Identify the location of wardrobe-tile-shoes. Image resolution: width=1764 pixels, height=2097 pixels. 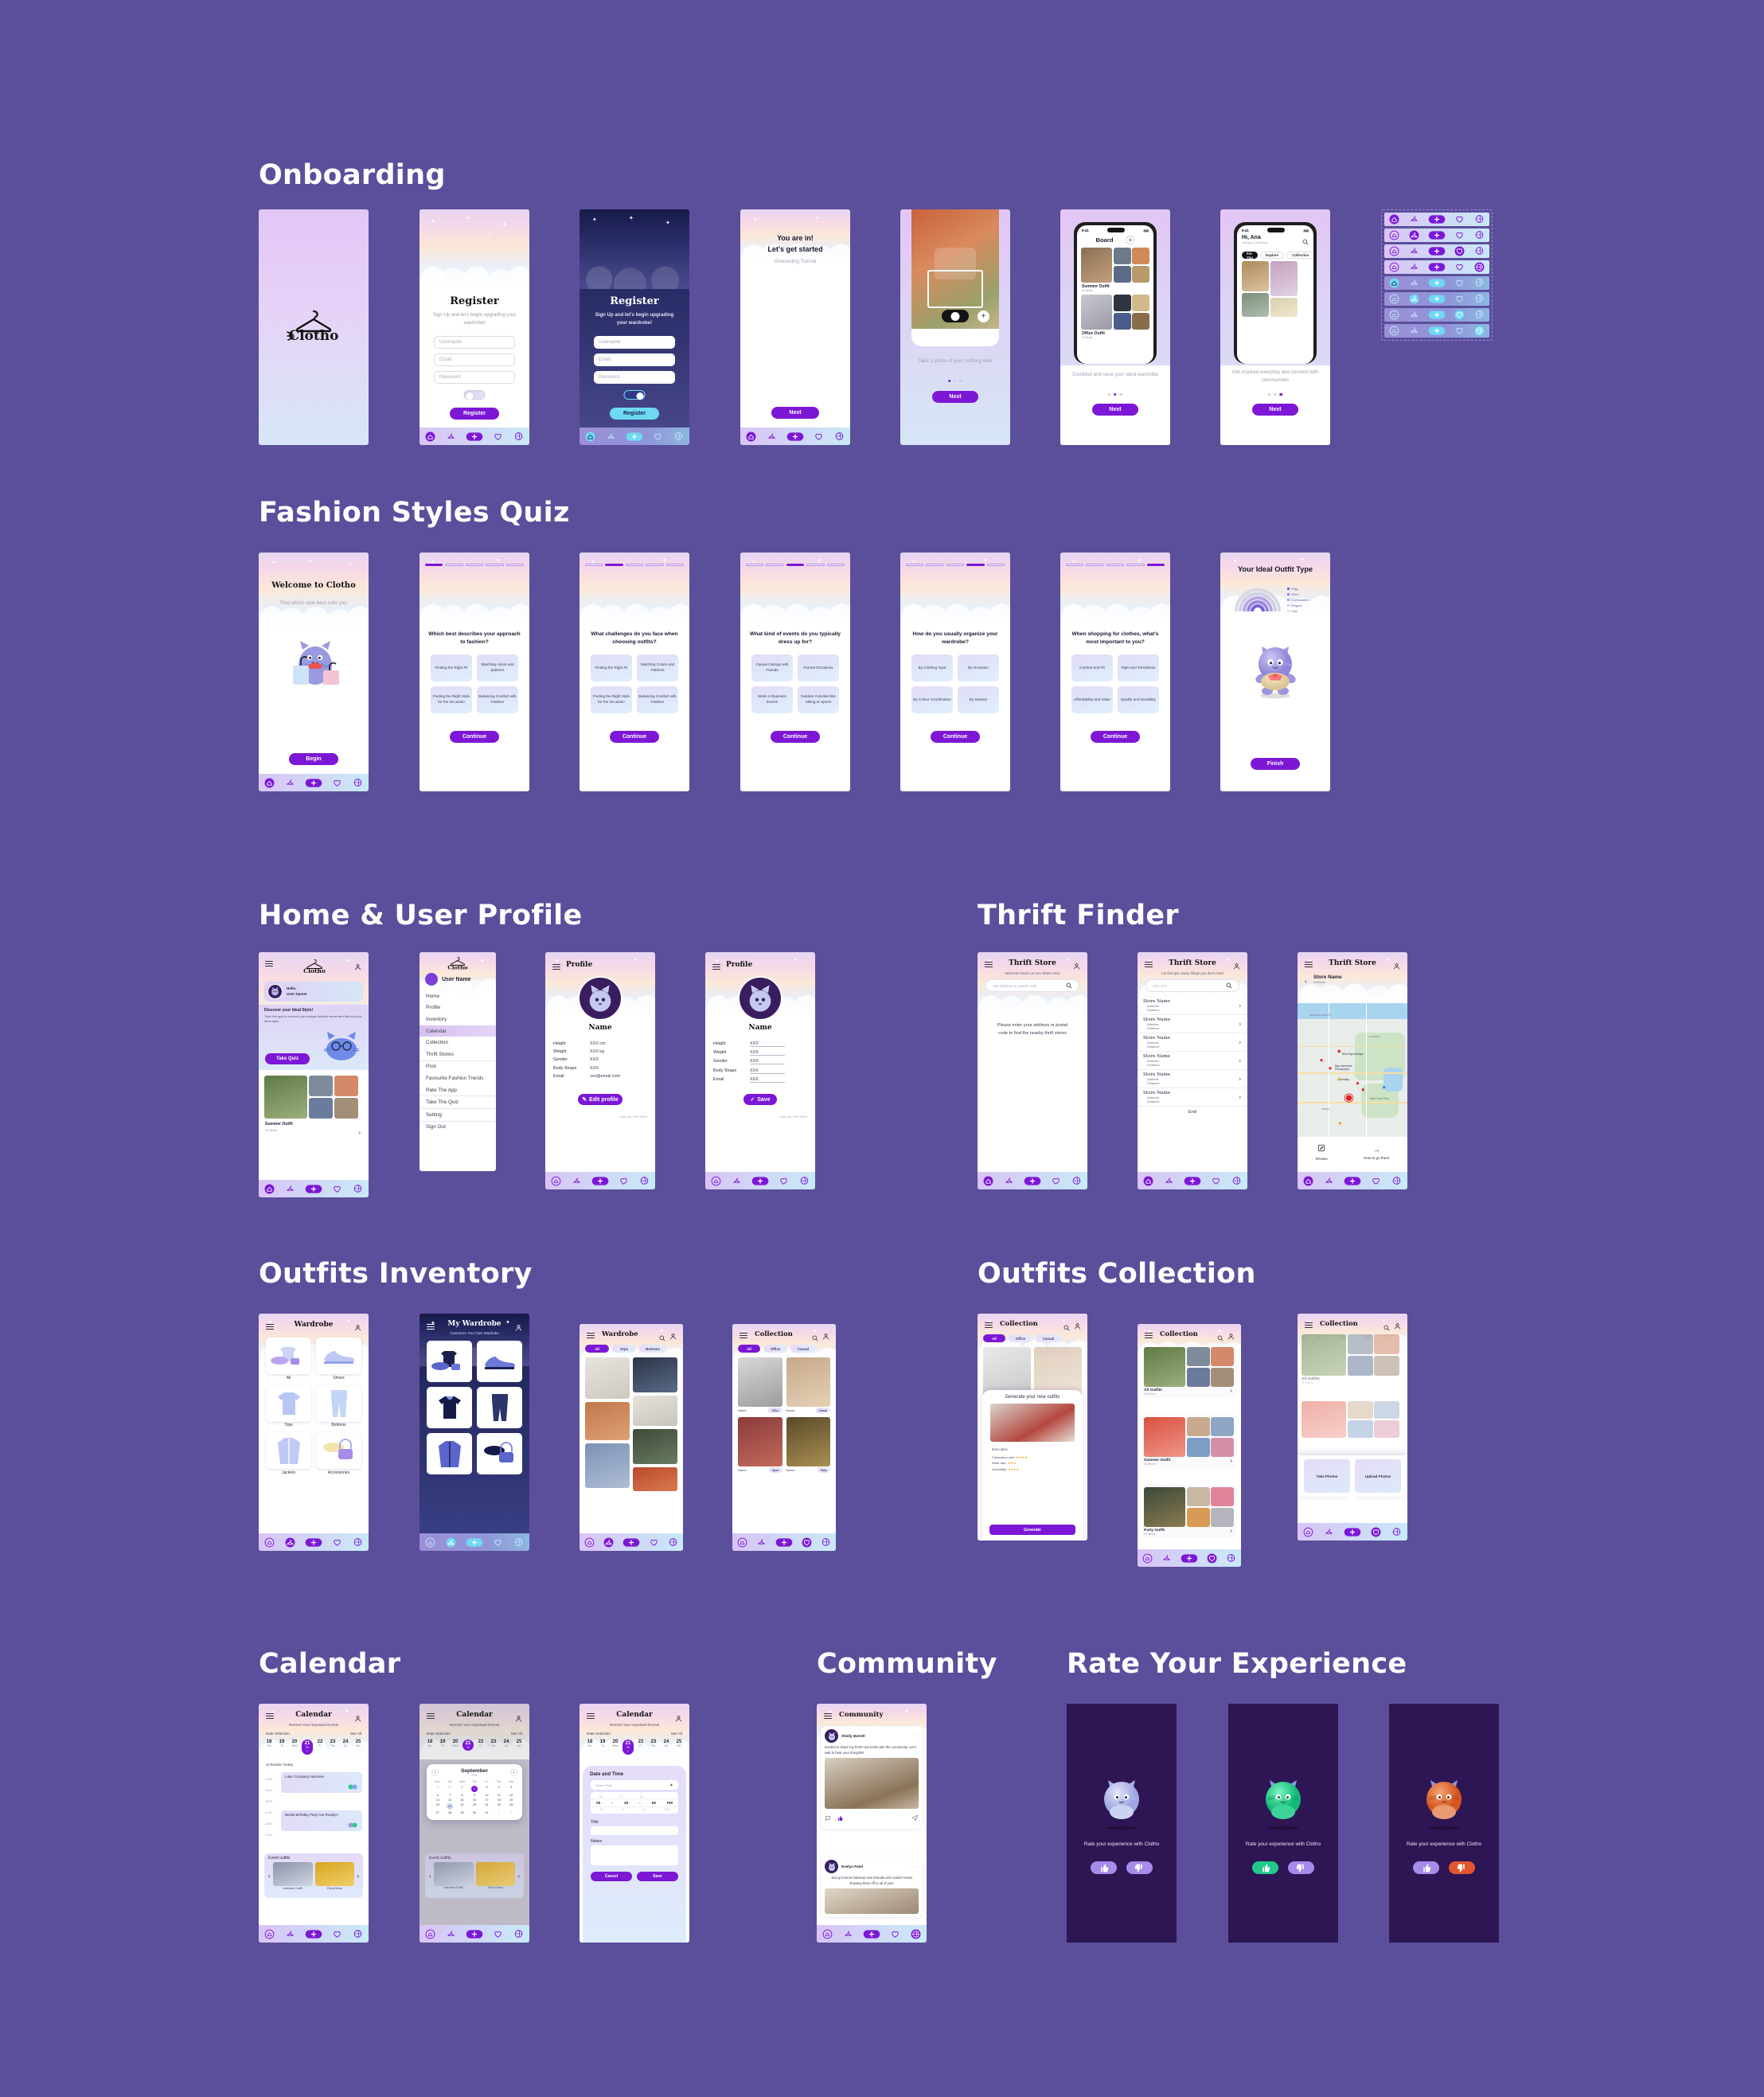
(499, 1361).